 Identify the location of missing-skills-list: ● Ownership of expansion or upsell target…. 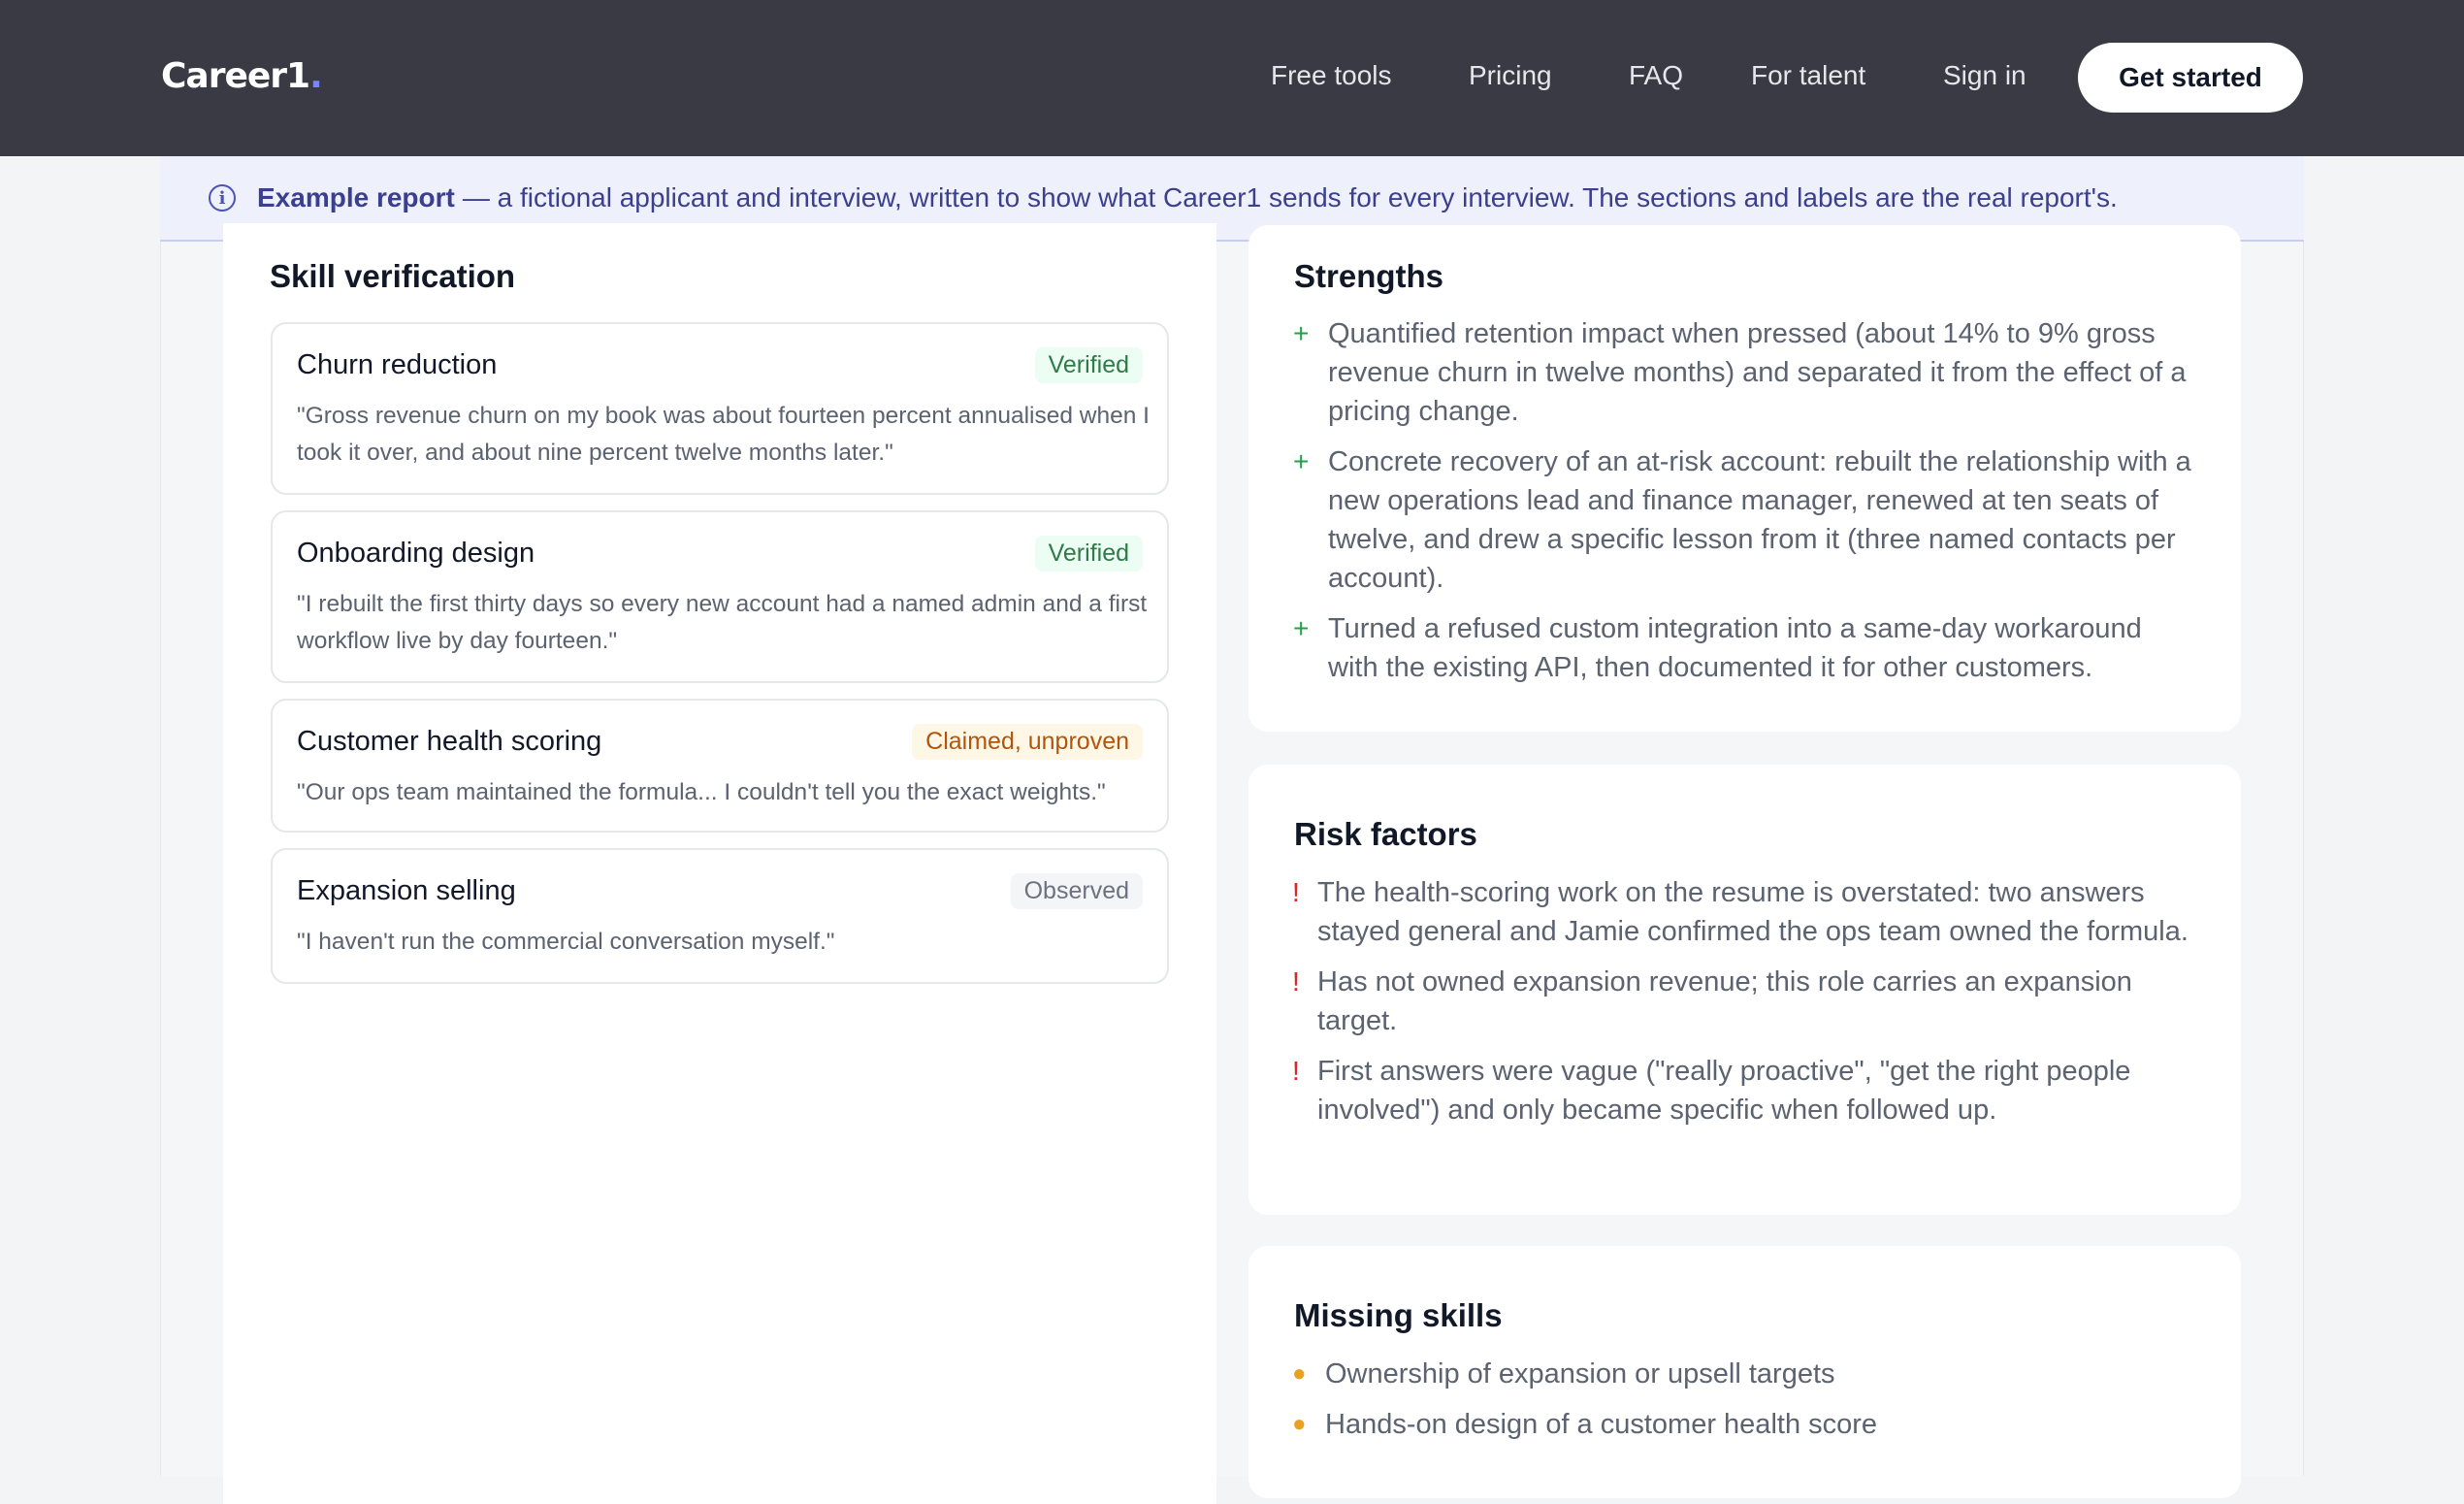
(1745, 1405).